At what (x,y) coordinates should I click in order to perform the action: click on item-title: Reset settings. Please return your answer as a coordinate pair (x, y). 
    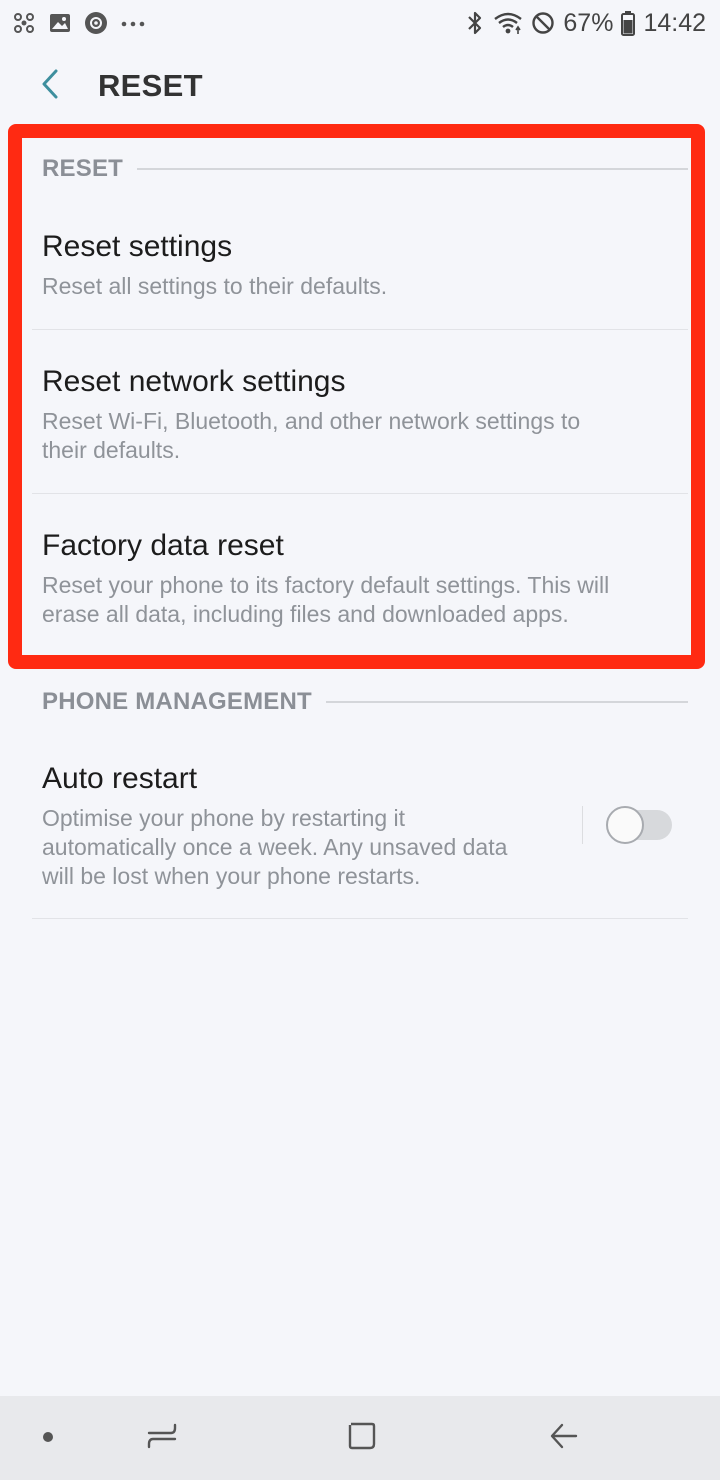
    Looking at the image, I should click on (137, 246).